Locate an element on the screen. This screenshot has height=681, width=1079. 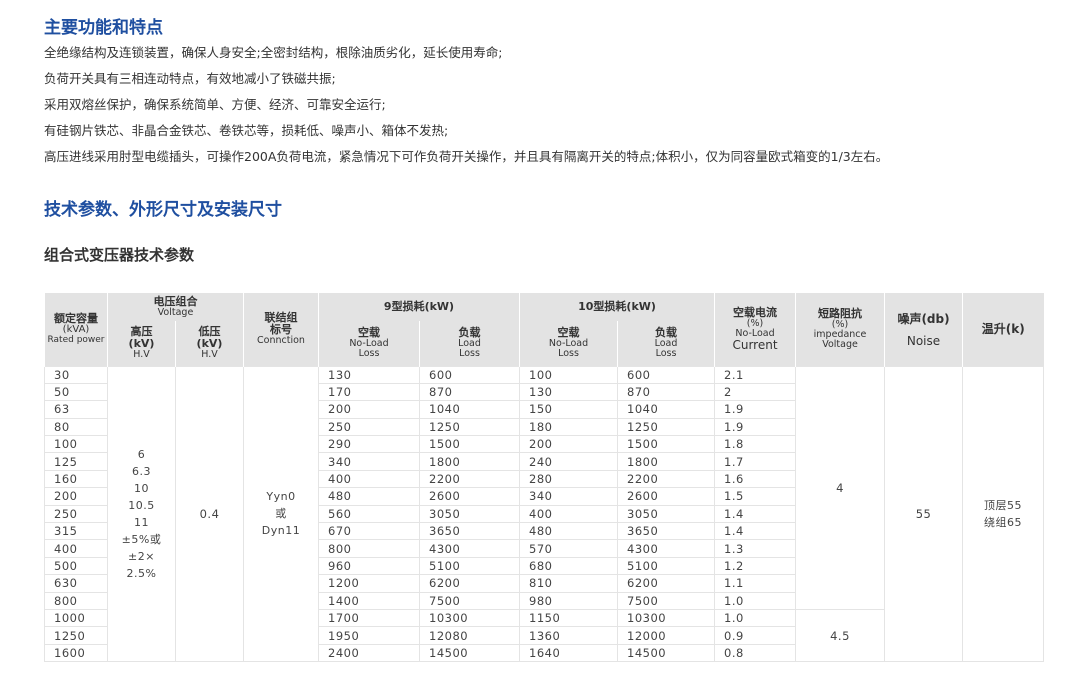
cell-loss9-noload: 1950 is located at coordinates (369, 635).